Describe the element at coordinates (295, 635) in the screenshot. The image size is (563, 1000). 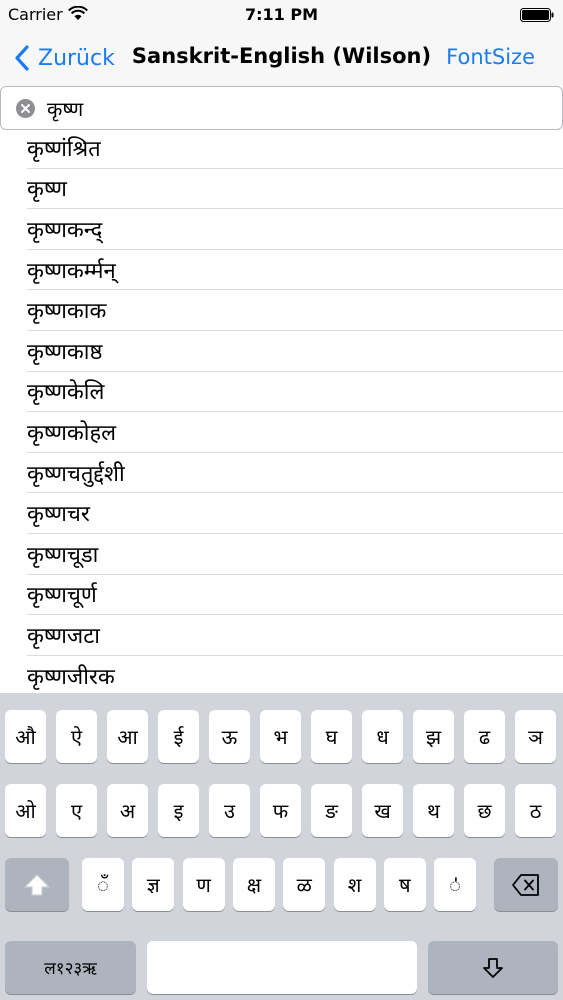
I see `list-item: कृष्णजटा` at that location.